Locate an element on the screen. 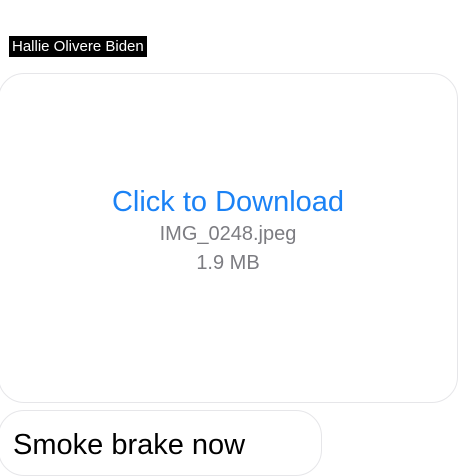 This screenshot has width=462, height=476. message-text: Smoke brake now is located at coordinates (129, 445).